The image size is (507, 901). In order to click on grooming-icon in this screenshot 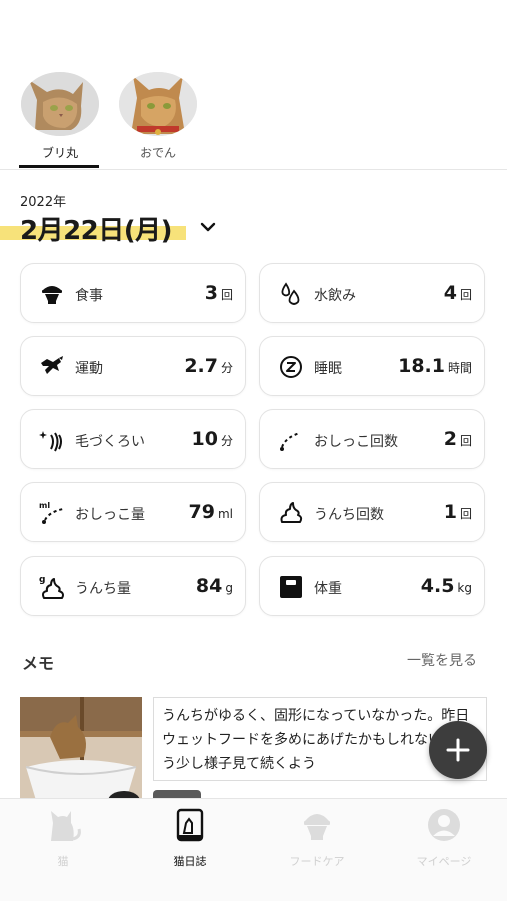, I will do `click(50, 441)`.